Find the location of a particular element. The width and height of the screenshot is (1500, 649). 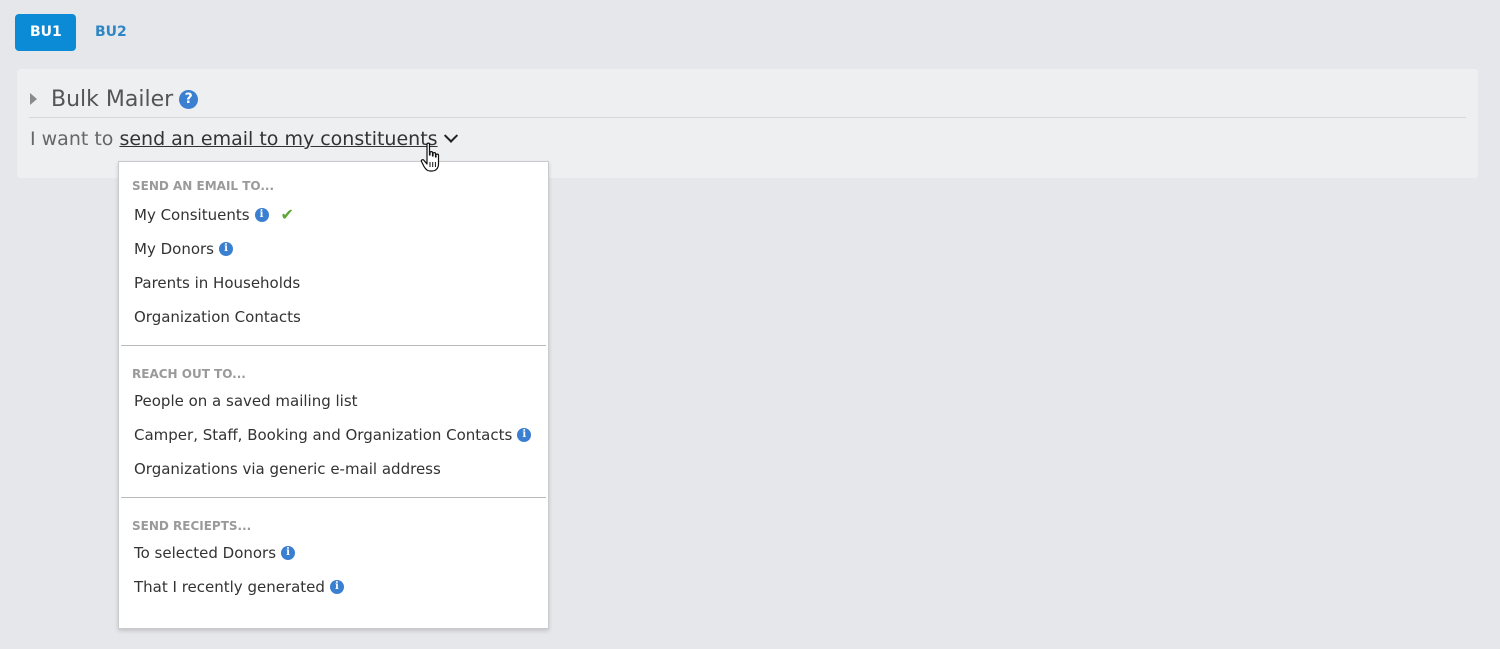

hand-pointer-icon is located at coordinates (430, 157).